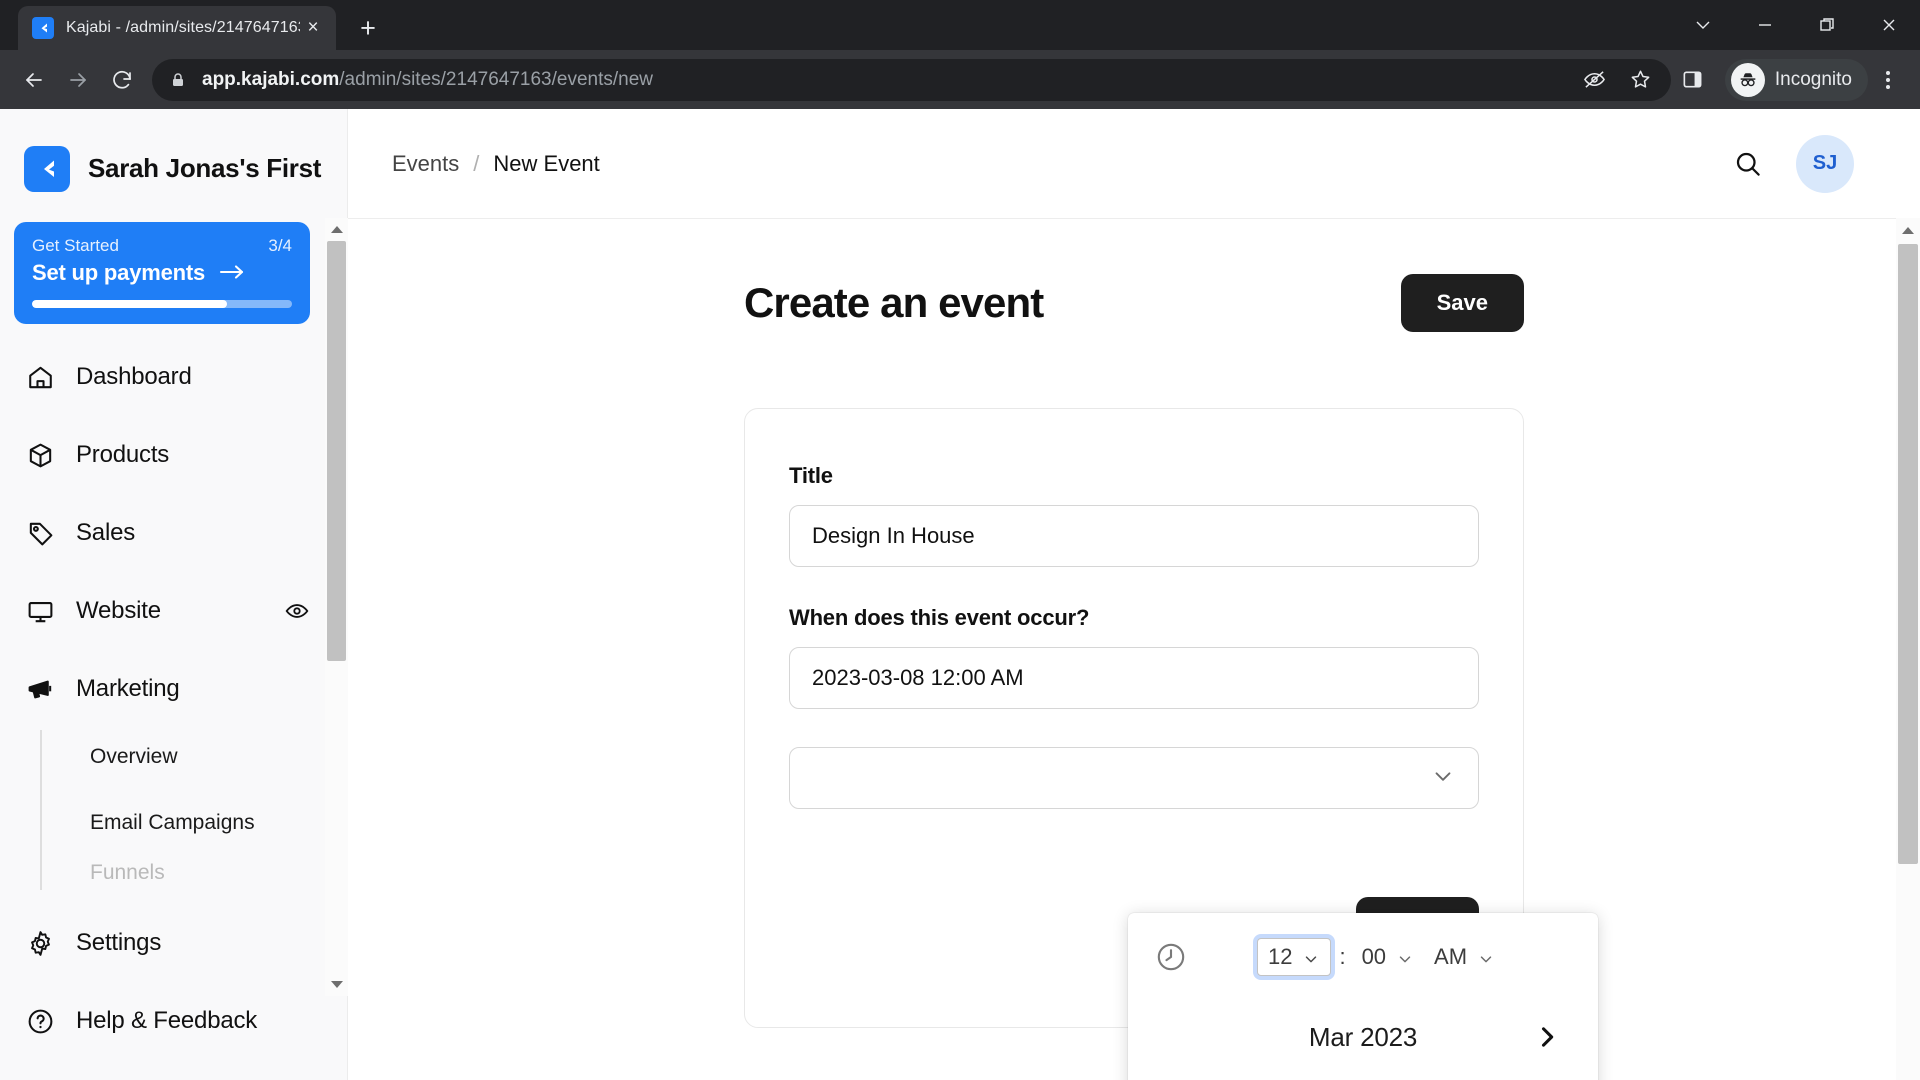  I want to click on datepicker-month-row: Mar 2023, so click(1363, 1037).